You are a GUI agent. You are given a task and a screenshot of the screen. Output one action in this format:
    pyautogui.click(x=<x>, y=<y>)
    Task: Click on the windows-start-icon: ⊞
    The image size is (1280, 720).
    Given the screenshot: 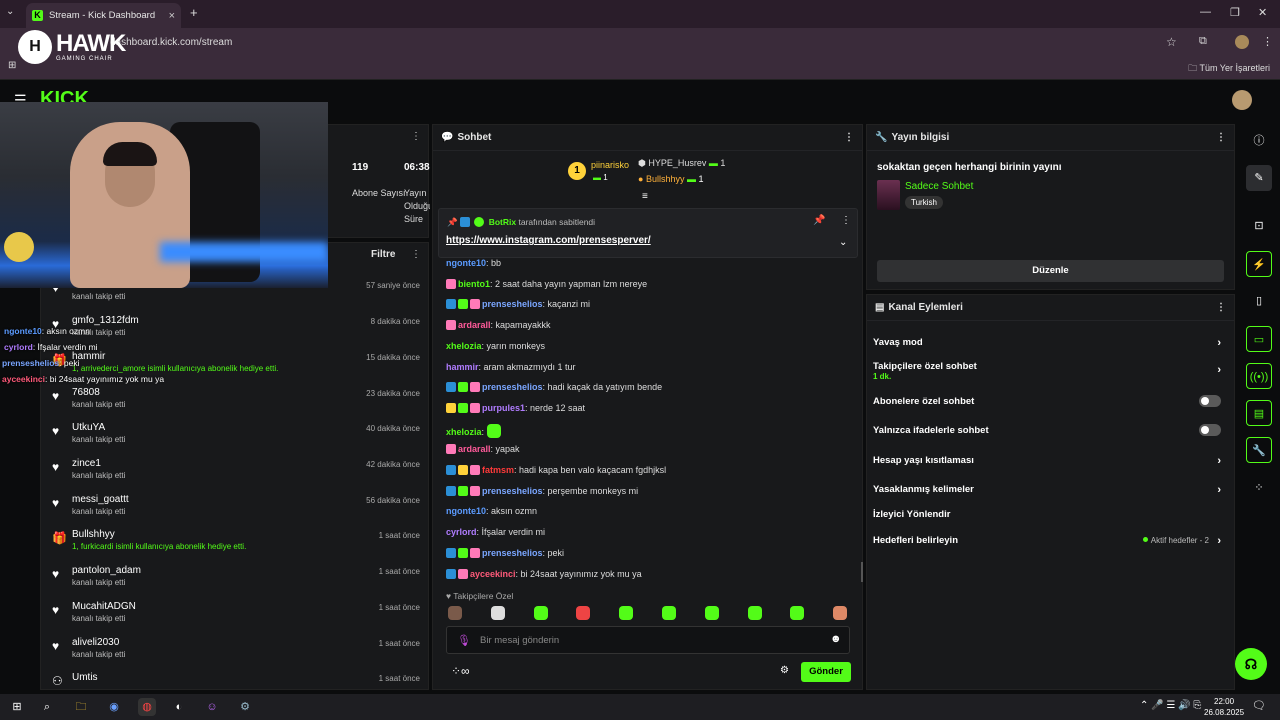 What is the action you would take?
    pyautogui.click(x=17, y=707)
    